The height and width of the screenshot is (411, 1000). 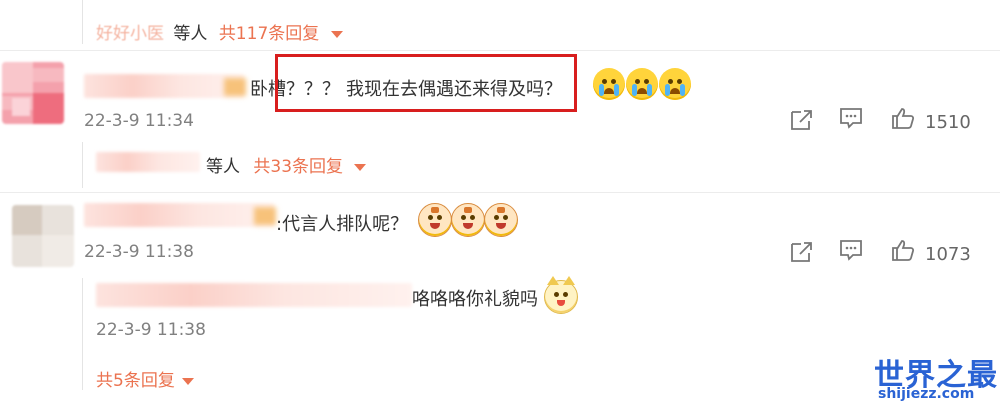 What do you see at coordinates (926, 394) in the screenshot?
I see `watermark-url: shijiezz.com` at bounding box center [926, 394].